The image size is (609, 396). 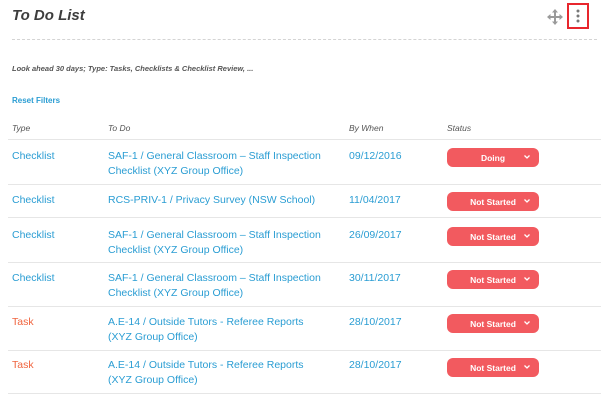 What do you see at coordinates (375, 278) in the screenshot?
I see `row-by-when: 30/11/2017` at bounding box center [375, 278].